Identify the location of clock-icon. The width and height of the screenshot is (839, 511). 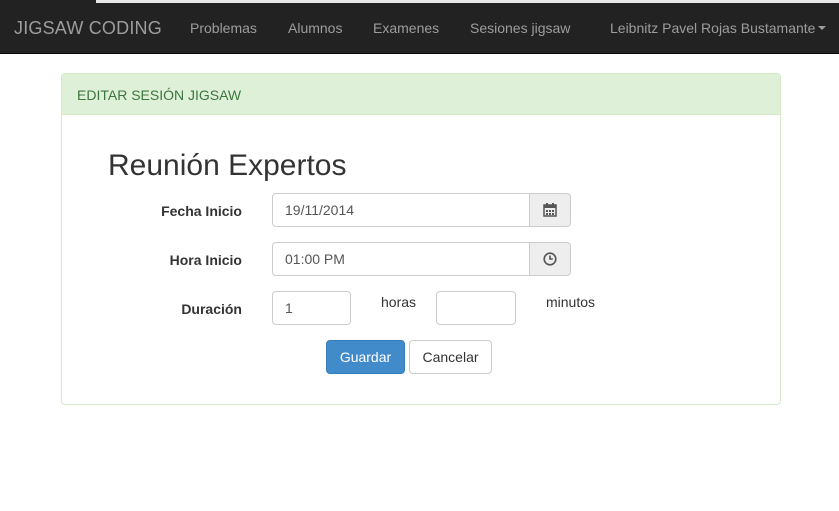
(550, 259).